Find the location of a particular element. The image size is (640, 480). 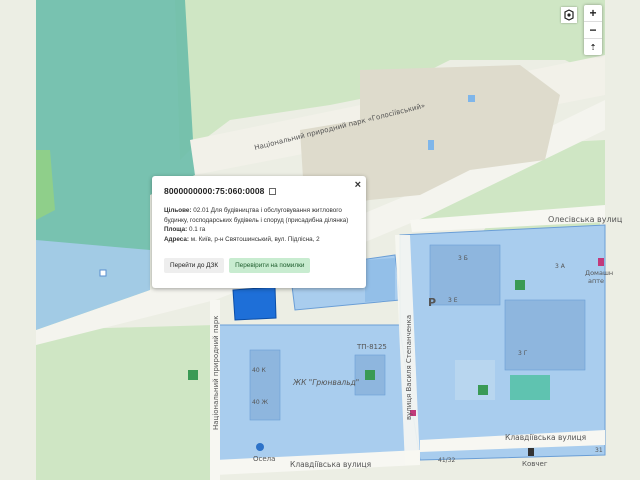

parking-label: P is located at coordinates (432, 302).